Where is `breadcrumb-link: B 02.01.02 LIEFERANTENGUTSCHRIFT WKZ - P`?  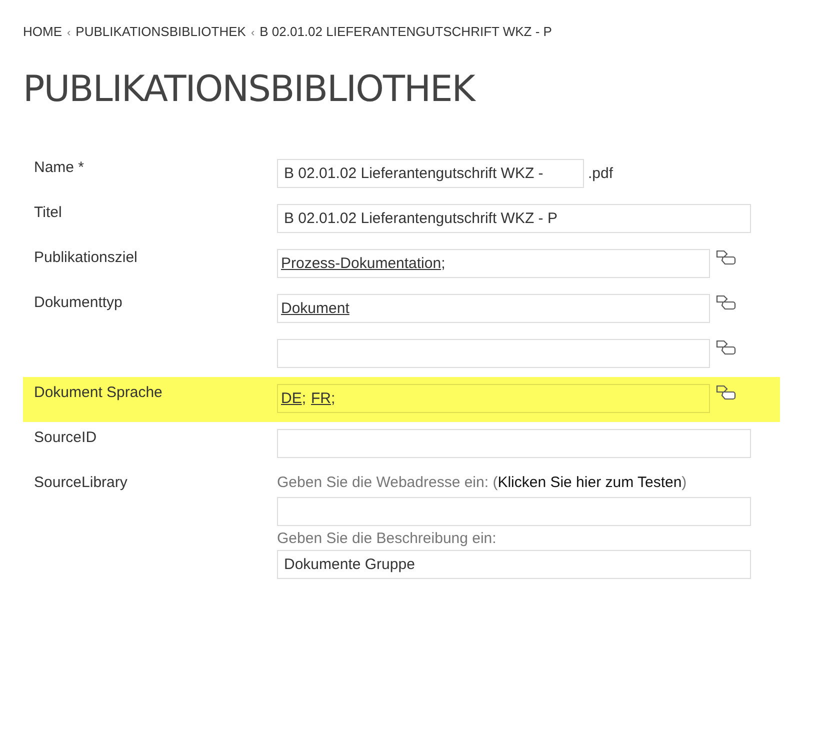
breadcrumb-link: B 02.01.02 LIEFERANTENGUTSCHRIFT WKZ - P is located at coordinates (406, 31).